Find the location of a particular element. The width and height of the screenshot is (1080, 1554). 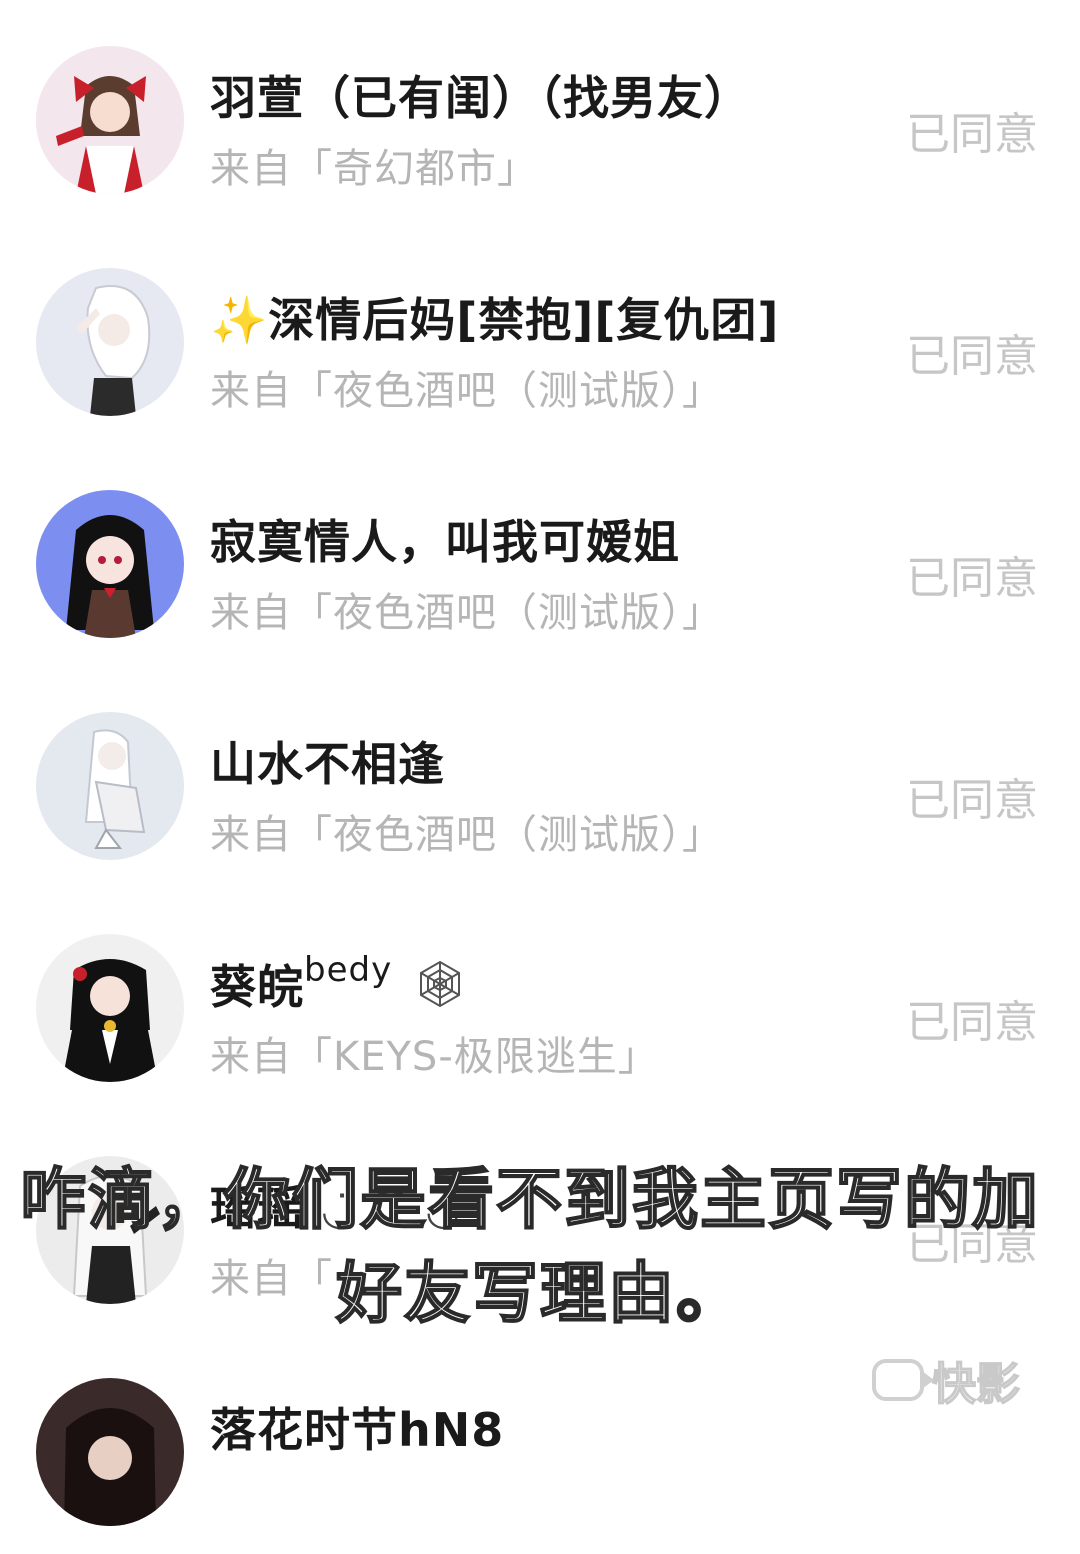

watermark-label: 快影 is located at coordinates (976, 1384).